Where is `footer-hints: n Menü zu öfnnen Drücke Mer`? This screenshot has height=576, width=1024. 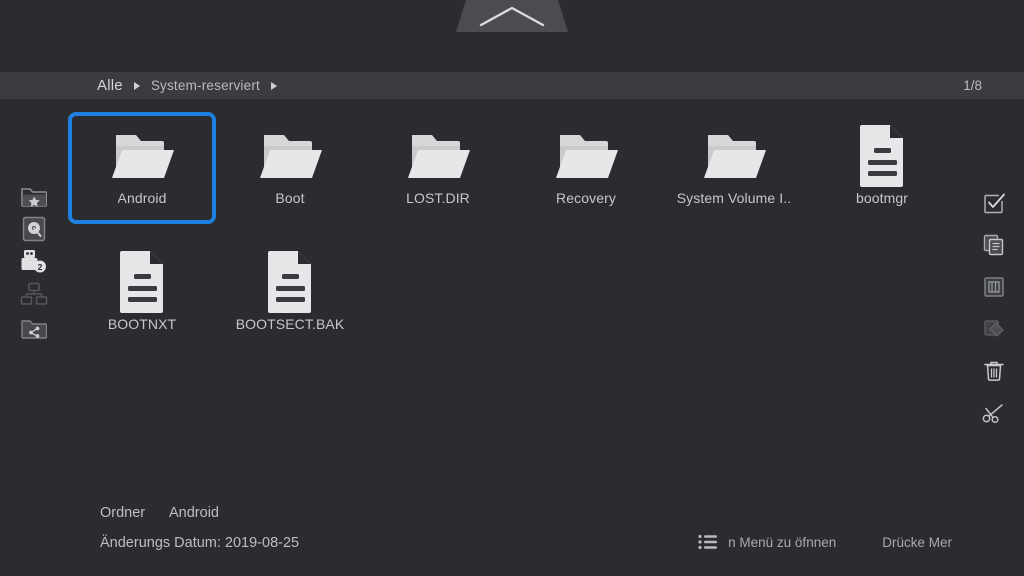
footer-hints: n Menü zu öfnnen Drücke Mer is located at coordinates (825, 542).